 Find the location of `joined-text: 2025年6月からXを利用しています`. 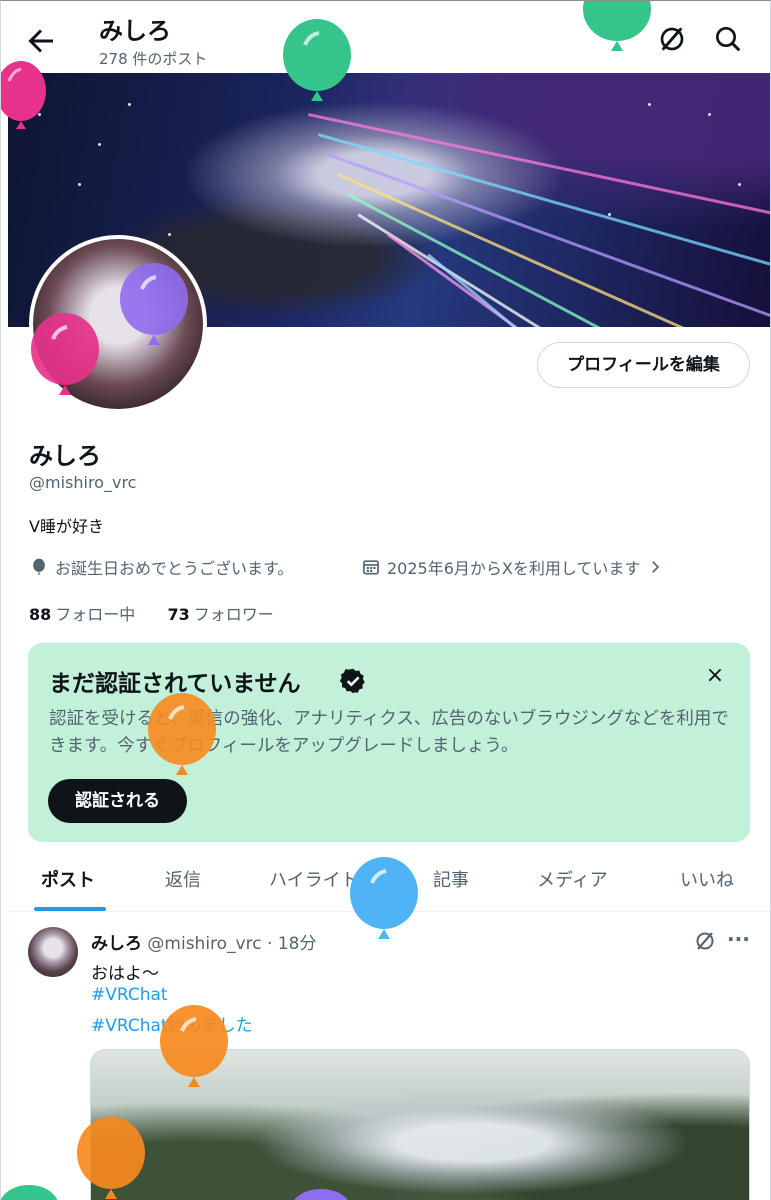

joined-text: 2025年6月からXを利用しています is located at coordinates (514, 568).